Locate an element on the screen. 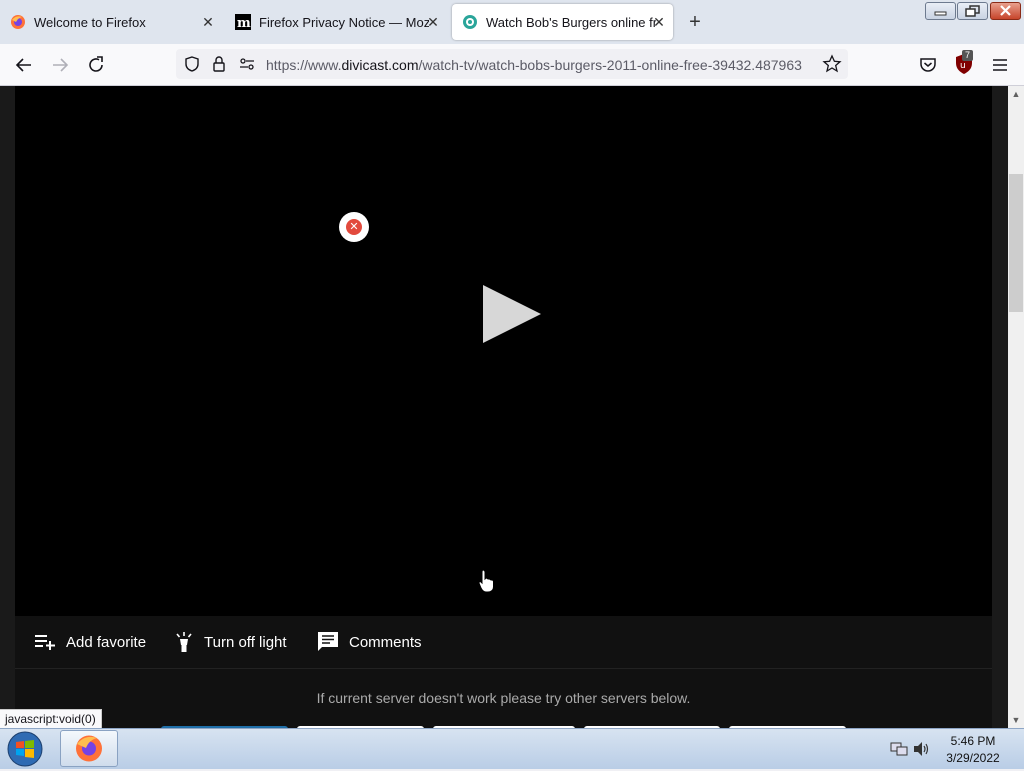  new-tab-button: + is located at coordinates (695, 22).